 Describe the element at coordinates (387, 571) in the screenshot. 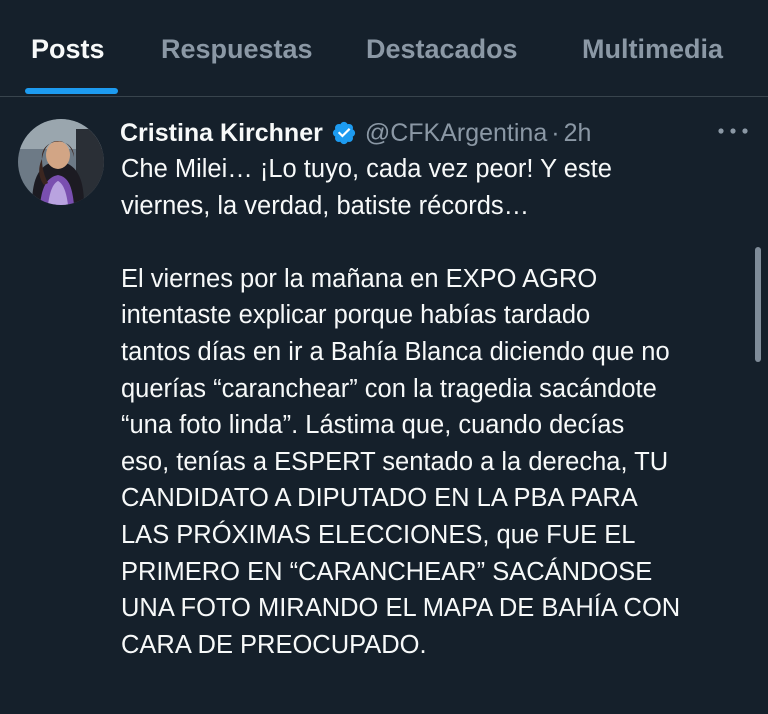

I see `tweet-text-line: PRIMERO EN “CARANCHEAR” SACÁNDOSE` at that location.